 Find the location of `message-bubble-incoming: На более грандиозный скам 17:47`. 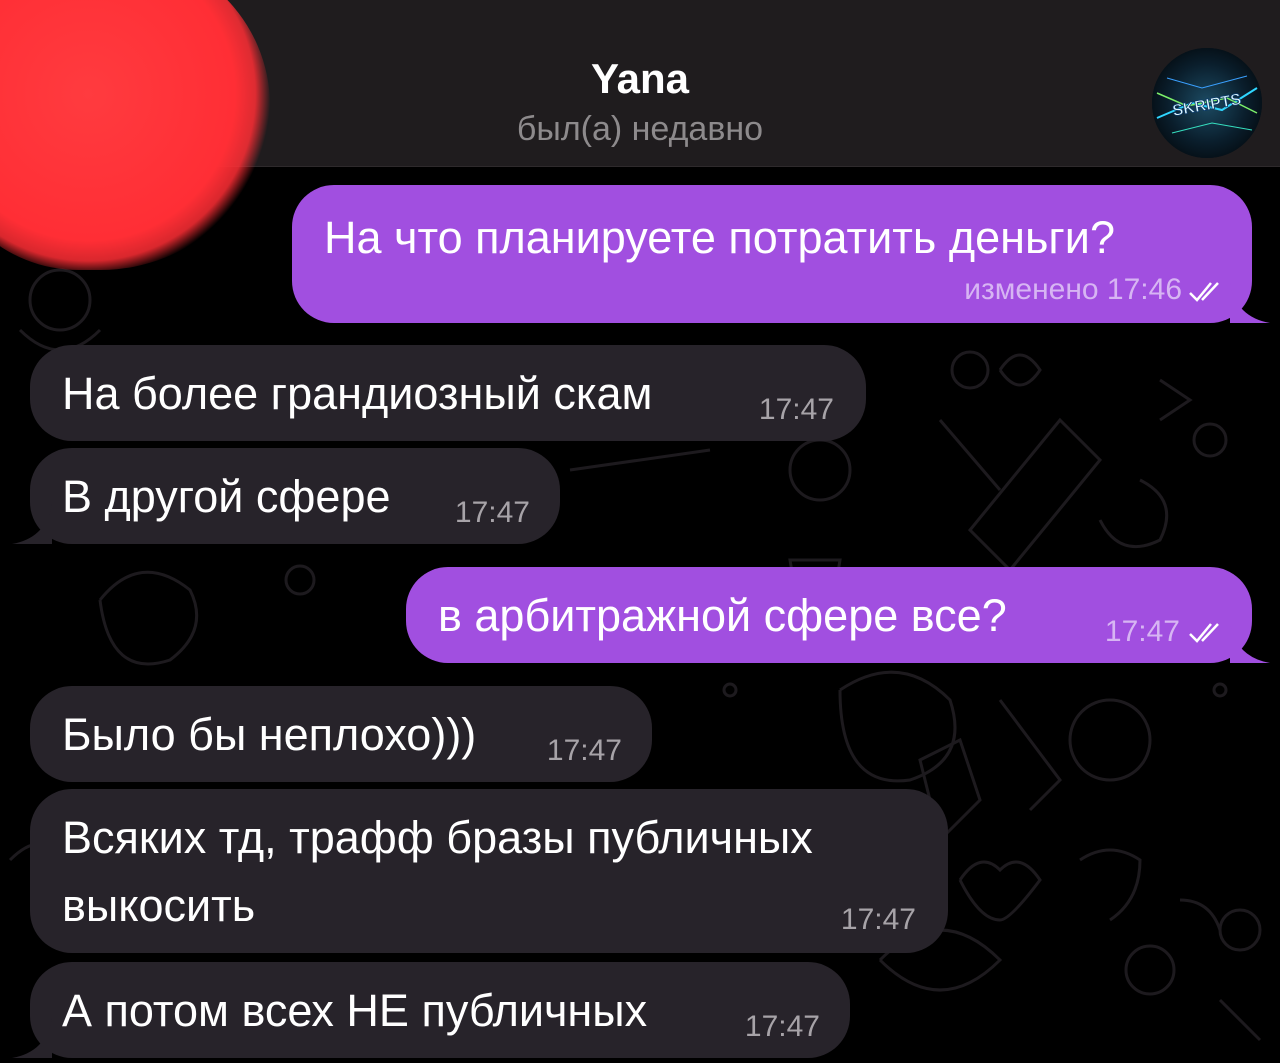

message-bubble-incoming: На более грандиозный скам 17:47 is located at coordinates (448, 393).